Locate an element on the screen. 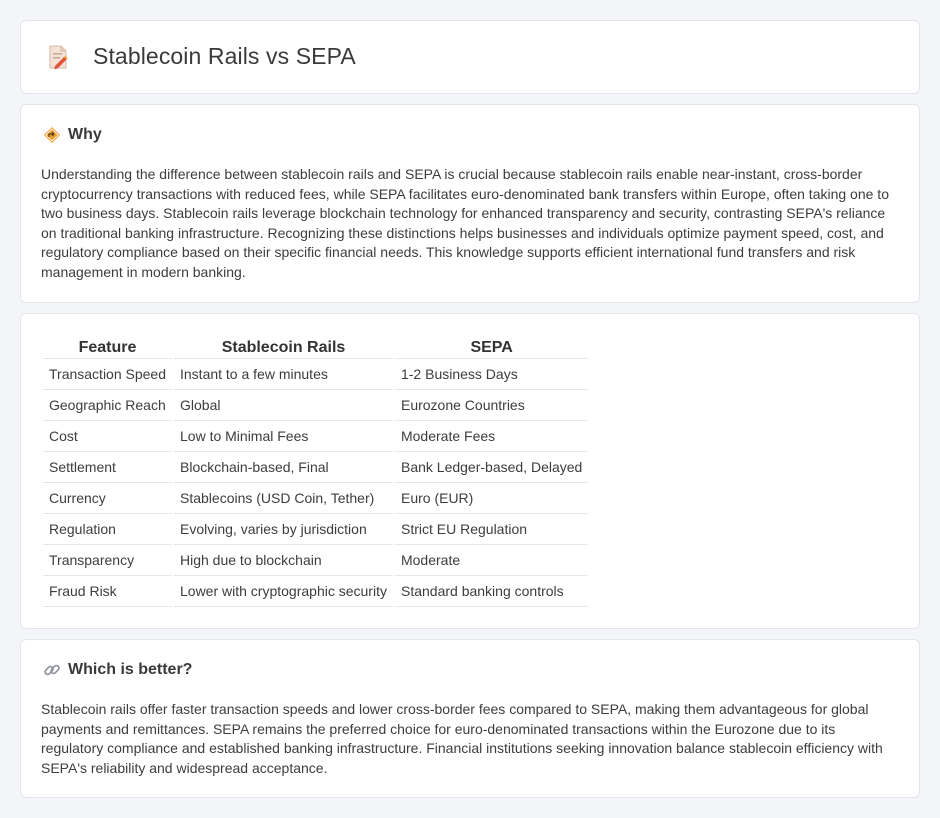  table-header-row: Feature Stablecoin Rails SEPA is located at coordinates (316, 346).